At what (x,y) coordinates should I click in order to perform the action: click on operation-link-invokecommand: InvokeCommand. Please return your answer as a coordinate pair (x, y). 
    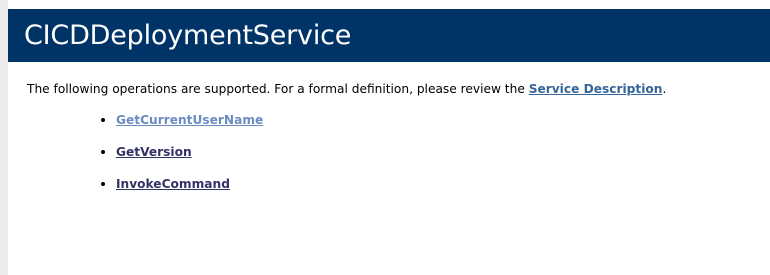
    Looking at the image, I should click on (173, 184).